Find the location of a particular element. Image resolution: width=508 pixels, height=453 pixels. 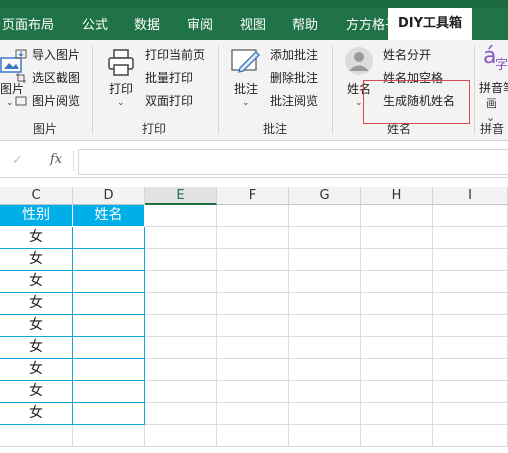

print-big-button: 打印 is located at coordinates (121, 88).